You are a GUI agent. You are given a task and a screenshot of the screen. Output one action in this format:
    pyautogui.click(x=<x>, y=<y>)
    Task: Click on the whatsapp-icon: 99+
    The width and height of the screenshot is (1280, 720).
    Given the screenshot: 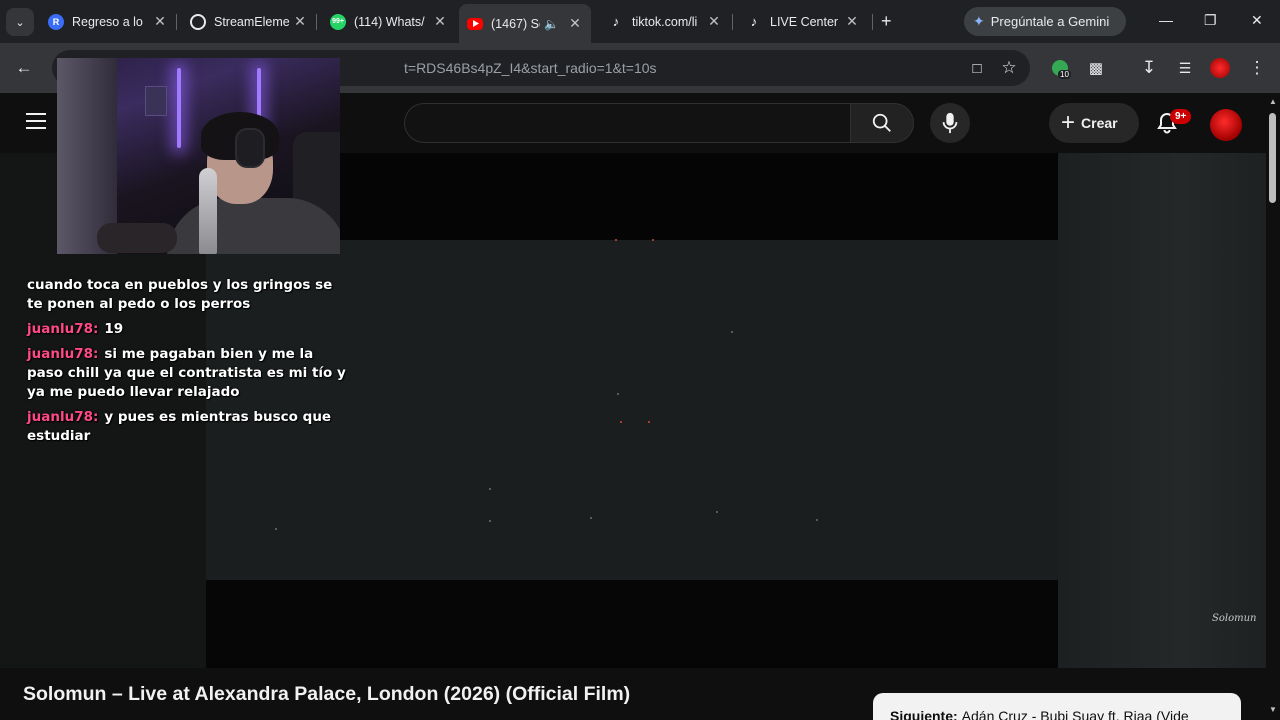 What is the action you would take?
    pyautogui.click(x=338, y=21)
    